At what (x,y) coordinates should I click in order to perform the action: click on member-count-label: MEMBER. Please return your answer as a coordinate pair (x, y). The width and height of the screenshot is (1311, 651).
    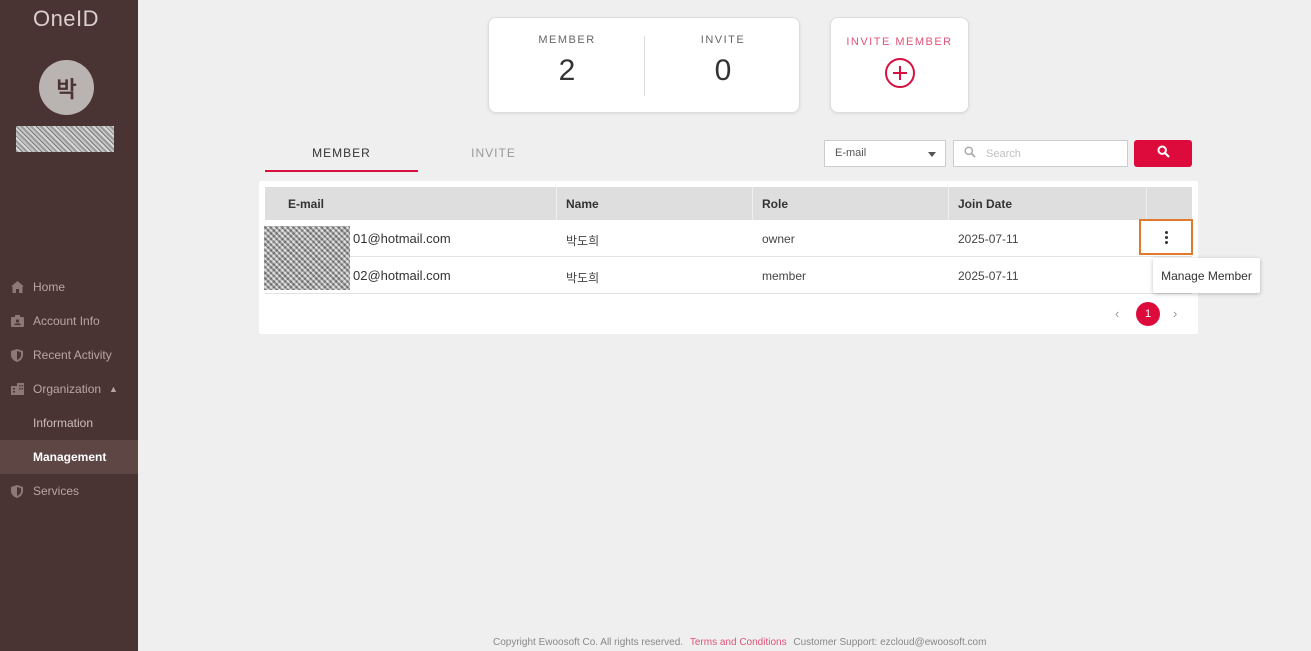
    Looking at the image, I should click on (567, 40).